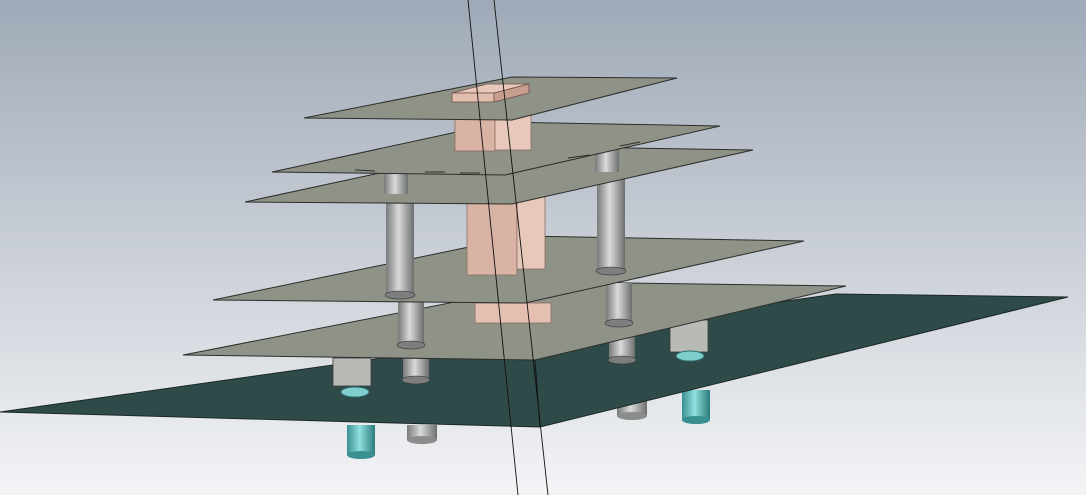 This screenshot has width=1086, height=495. I want to click on post-stub-left, so click(422, 434).